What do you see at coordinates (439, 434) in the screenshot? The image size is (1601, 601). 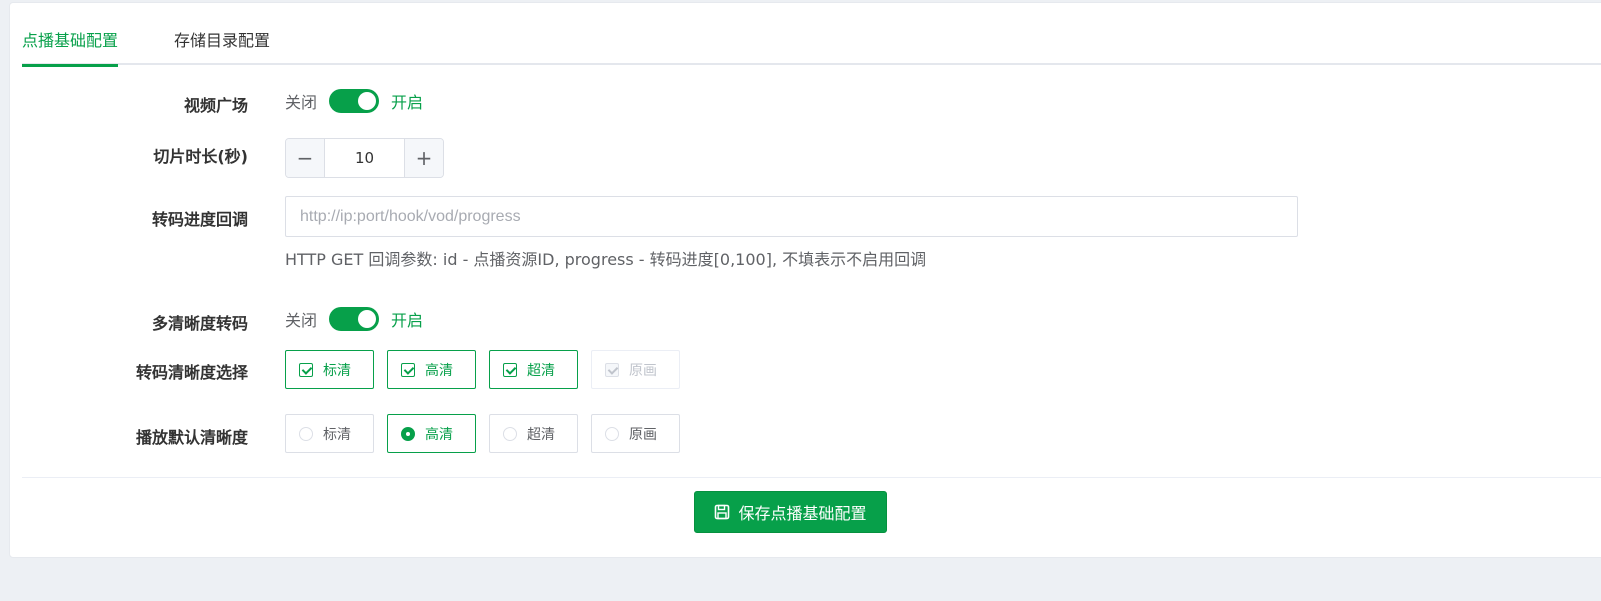 I see `radio-label: 高清` at bounding box center [439, 434].